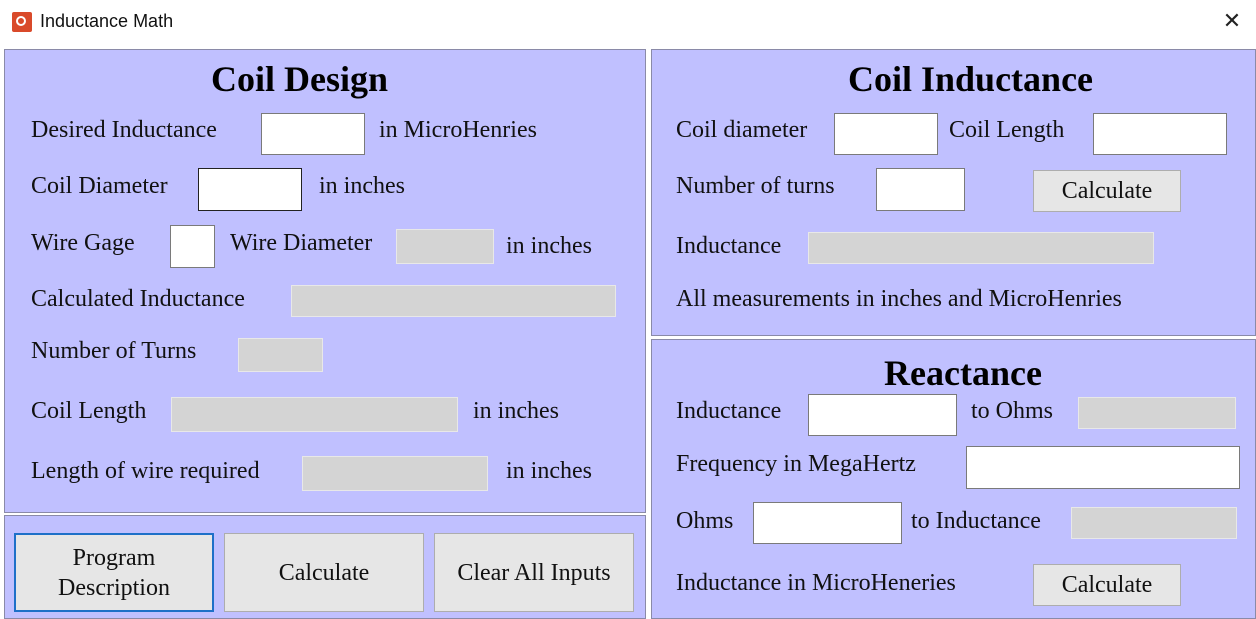 The height and width of the screenshot is (619, 1256). What do you see at coordinates (516, 411) in the screenshot?
I see `coil-length-unit: in inches` at bounding box center [516, 411].